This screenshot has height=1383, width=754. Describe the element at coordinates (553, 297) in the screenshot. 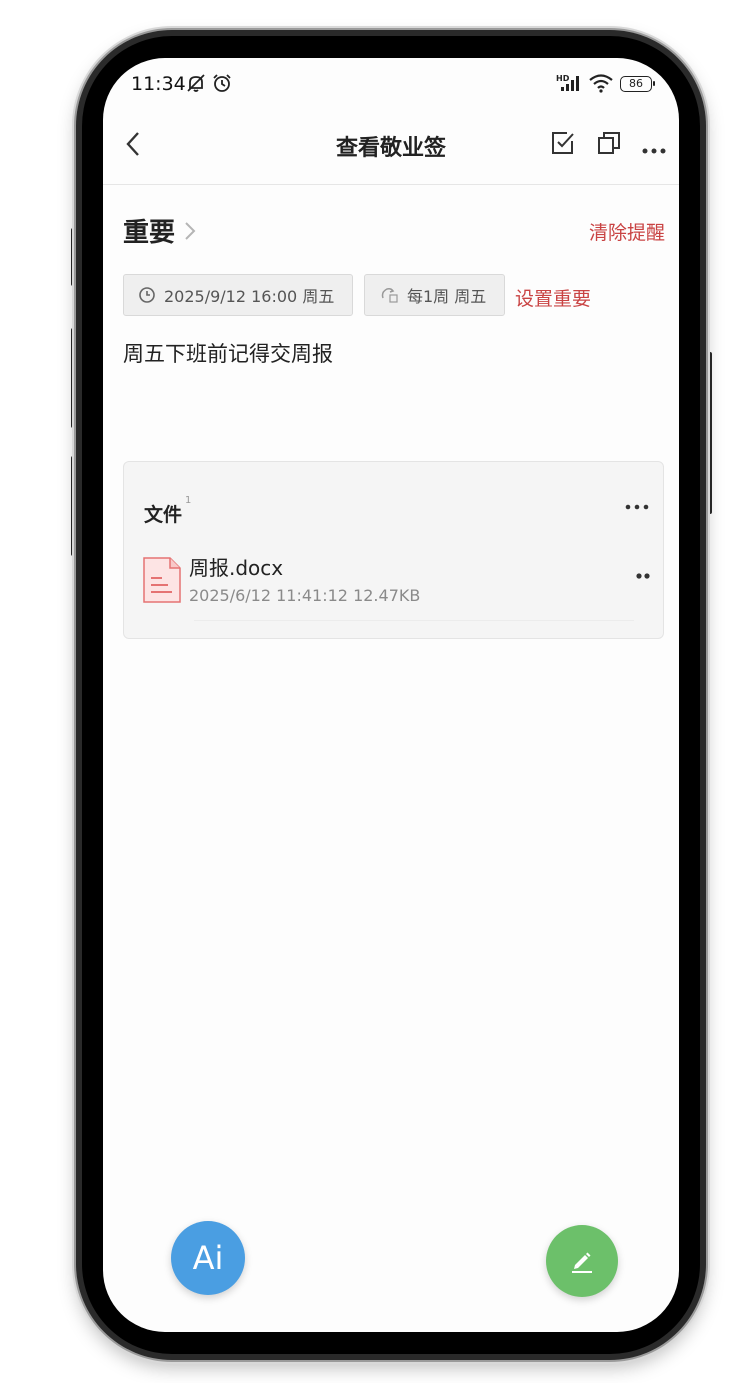

I see `set-important-link: 设置重要` at that location.